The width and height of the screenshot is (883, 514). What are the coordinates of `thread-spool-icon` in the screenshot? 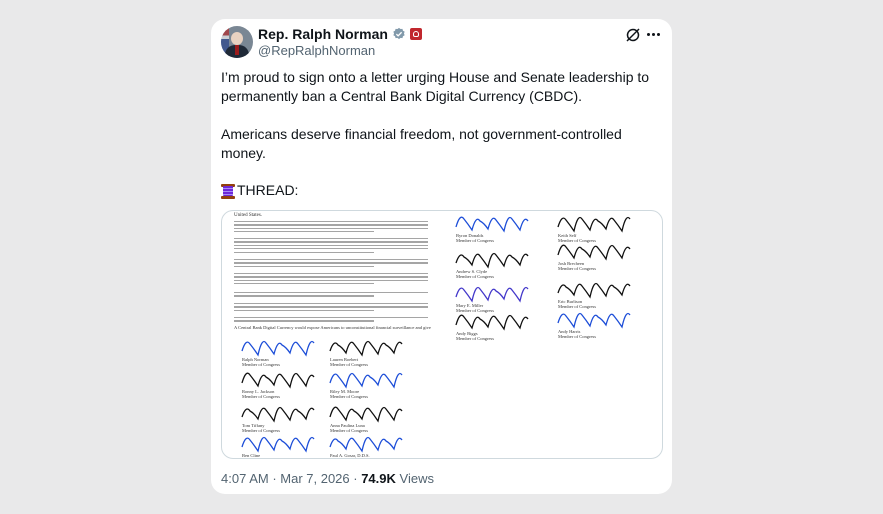 It's located at (228, 191).